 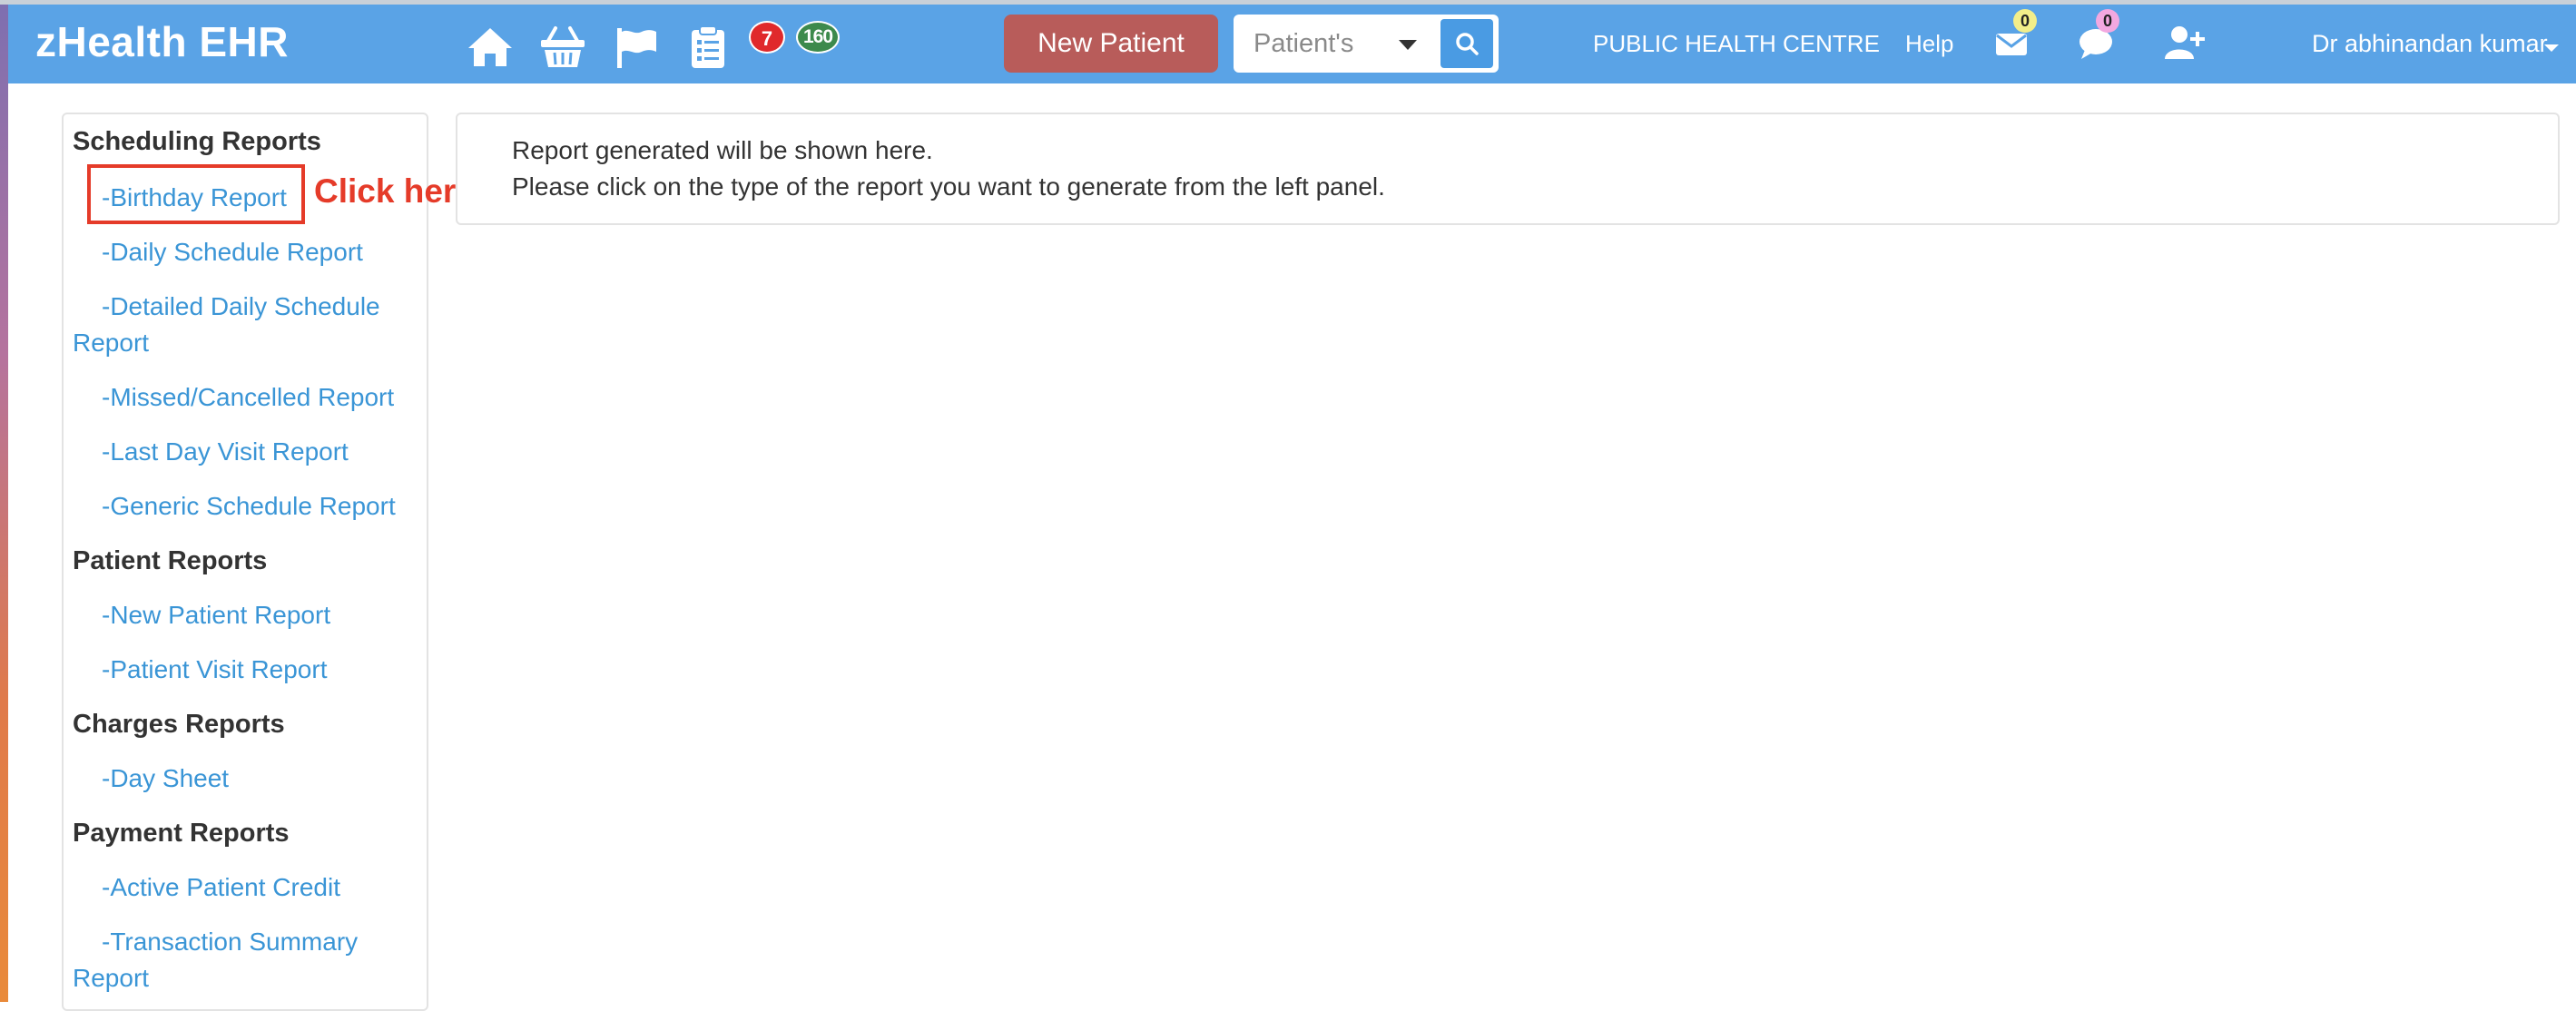 I want to click on basket-icon, so click(x=562, y=47).